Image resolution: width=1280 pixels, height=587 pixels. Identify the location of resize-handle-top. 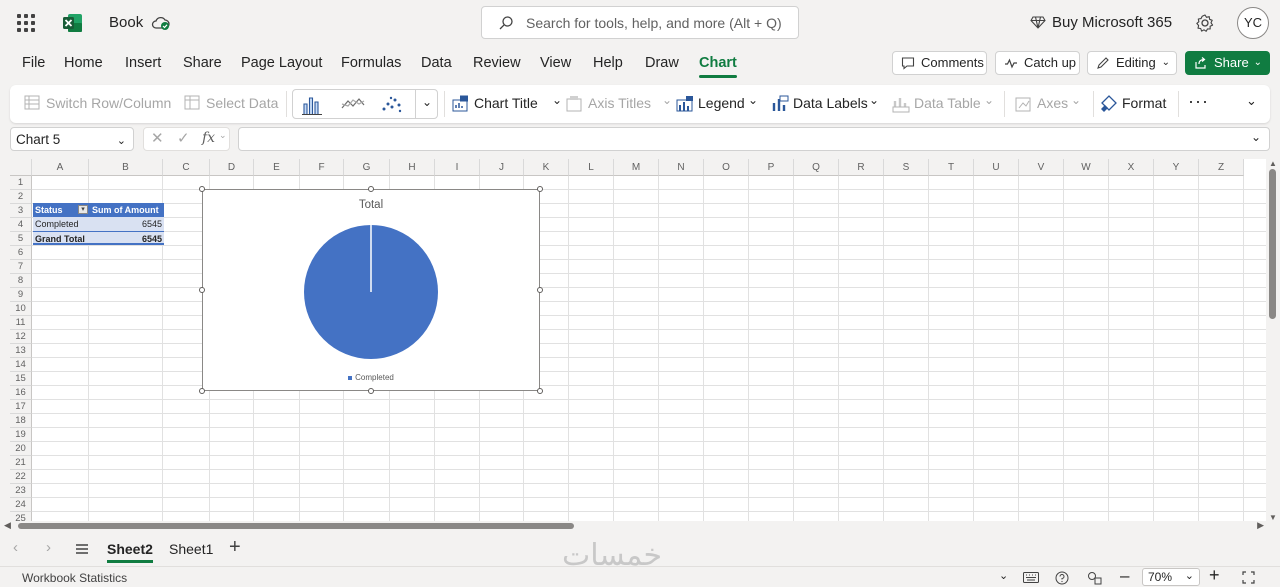
(371, 189).